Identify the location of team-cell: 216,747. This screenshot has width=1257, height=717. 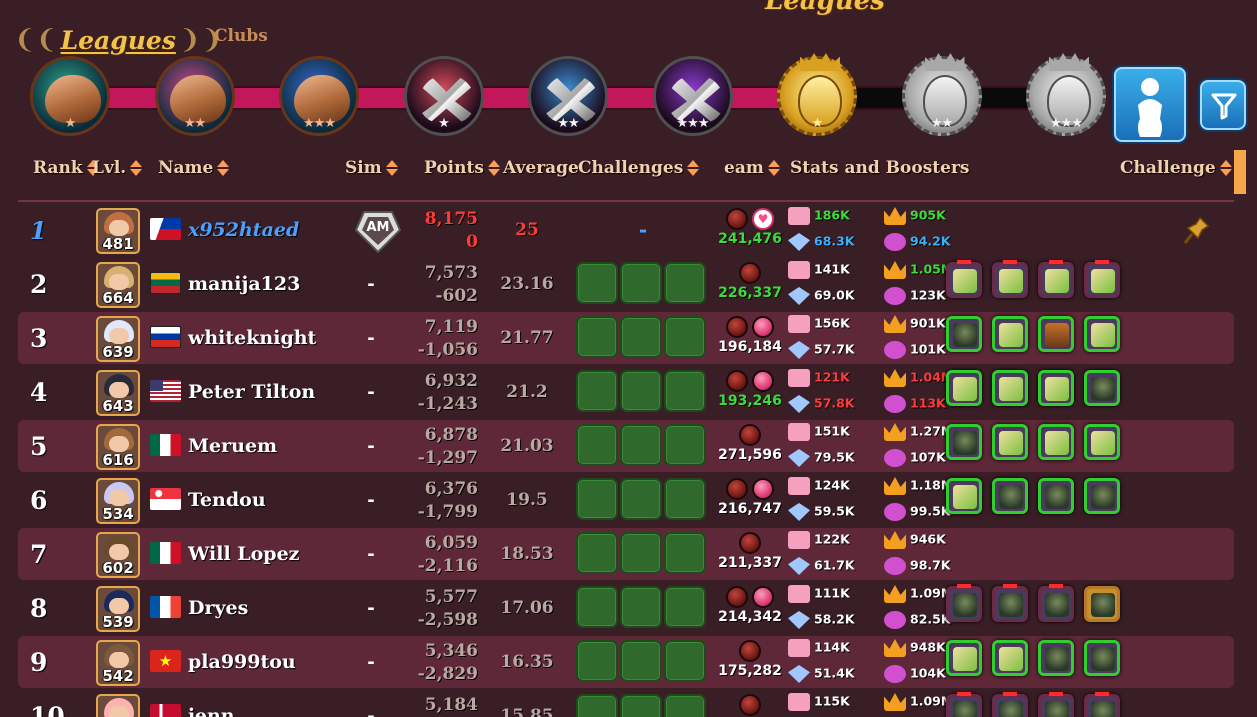
(750, 497).